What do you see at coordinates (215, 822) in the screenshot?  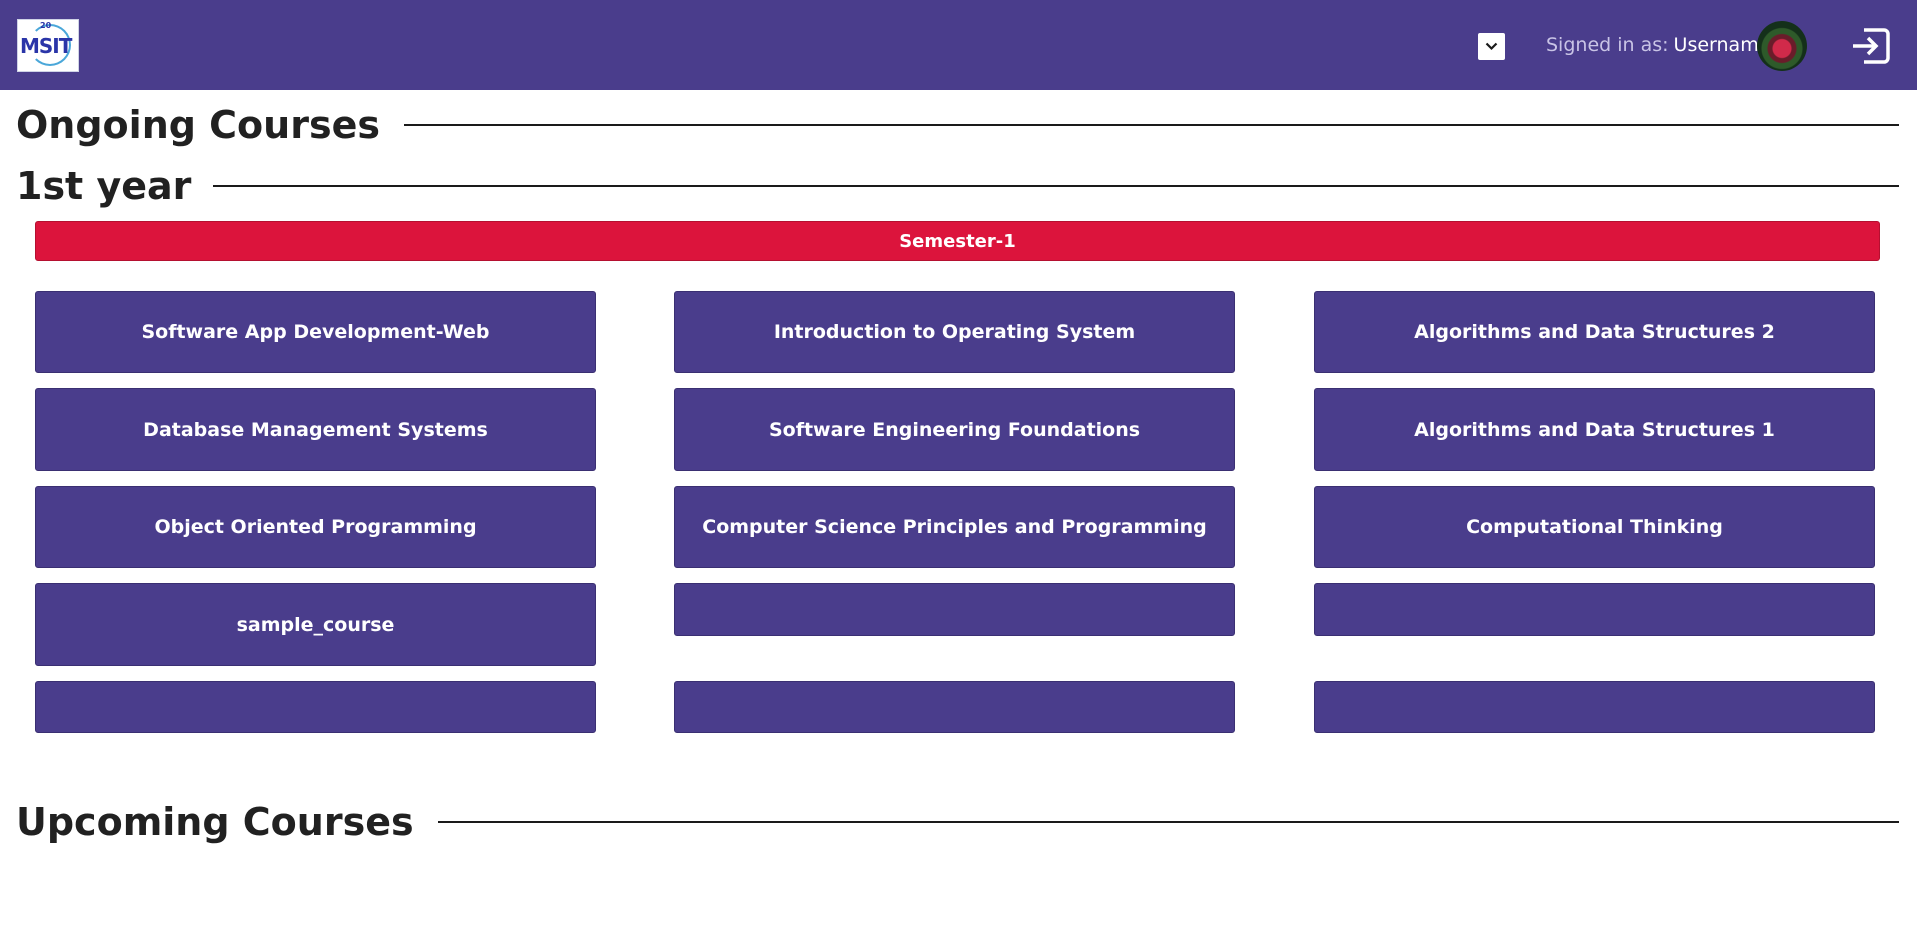 I see `upcoming-courses-title: Upcoming Courses` at bounding box center [215, 822].